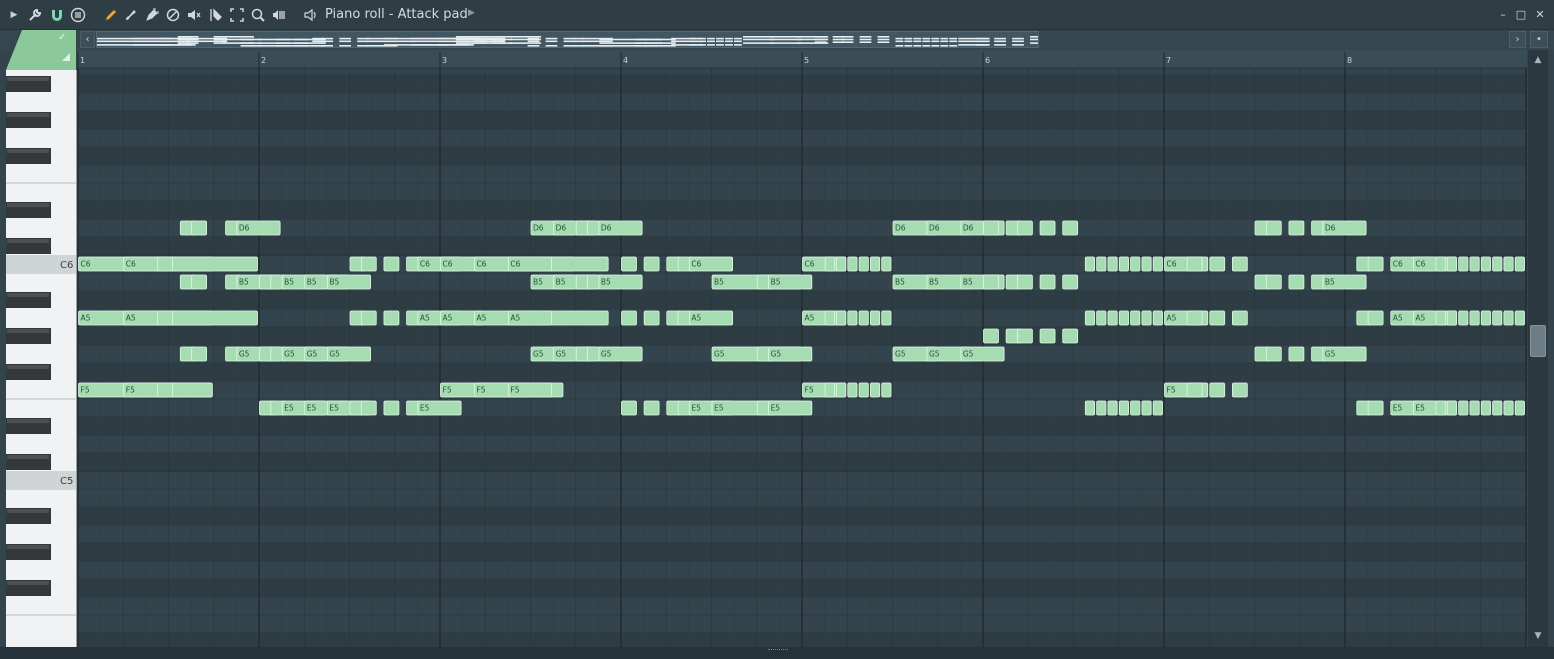 This screenshot has width=1554, height=659. What do you see at coordinates (190, 264) in the screenshot?
I see `note: C6` at bounding box center [190, 264].